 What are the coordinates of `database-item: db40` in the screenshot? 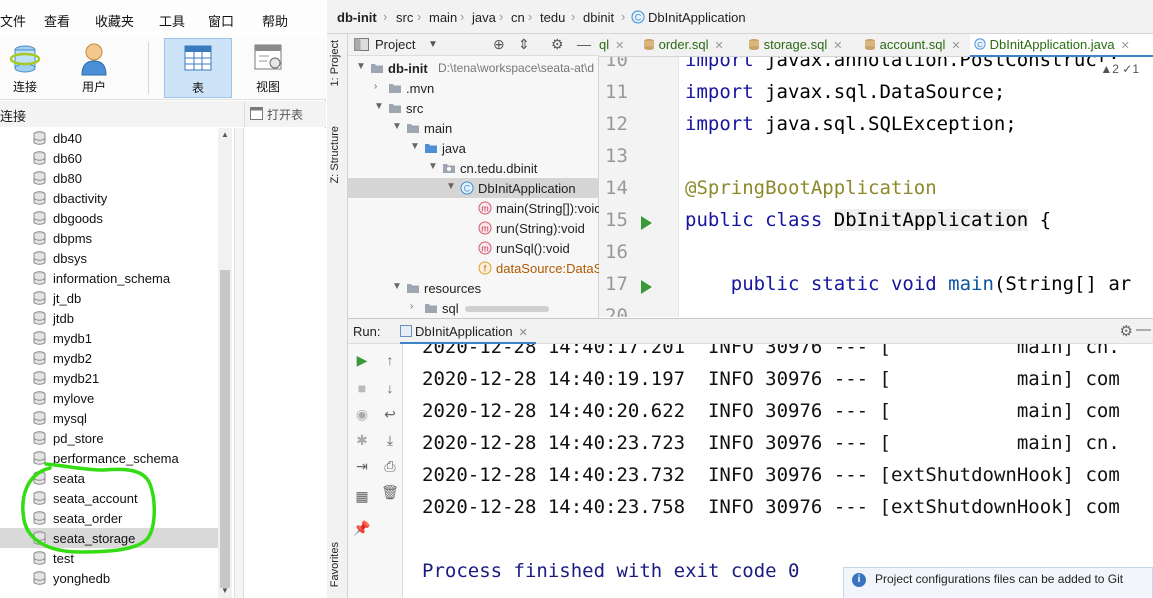 It's located at (109, 138).